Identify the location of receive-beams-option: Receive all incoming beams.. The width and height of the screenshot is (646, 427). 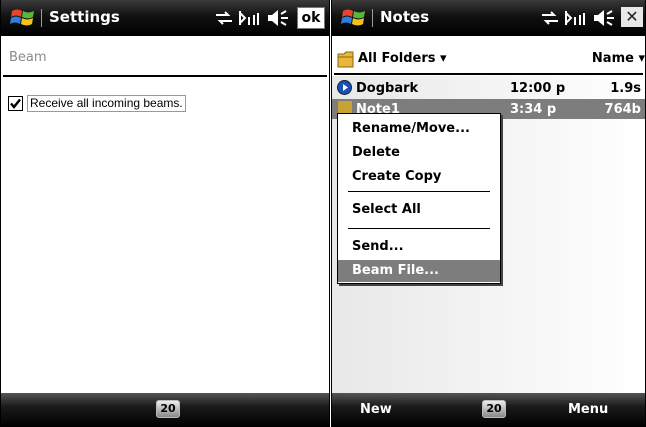
(97, 103).